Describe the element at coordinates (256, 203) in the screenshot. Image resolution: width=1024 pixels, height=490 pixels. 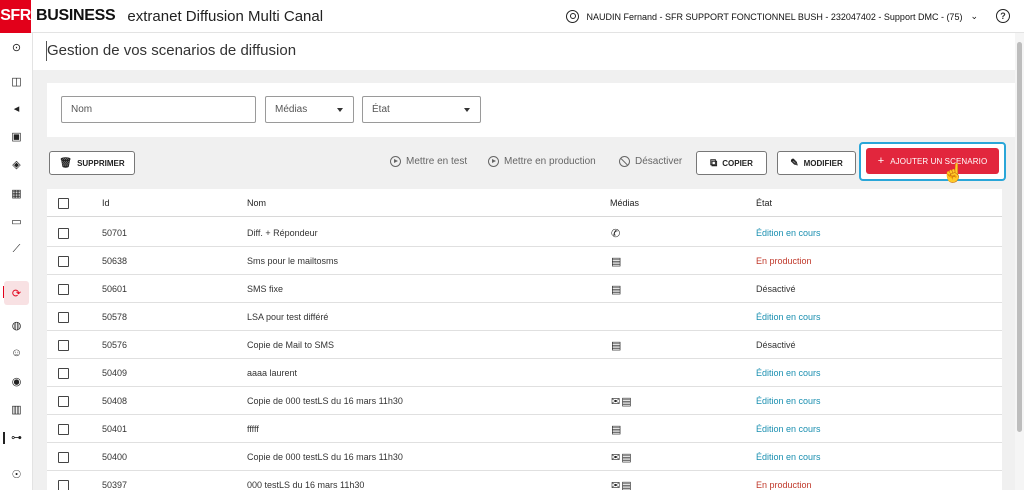
I see `header-nom: Nom` at that location.